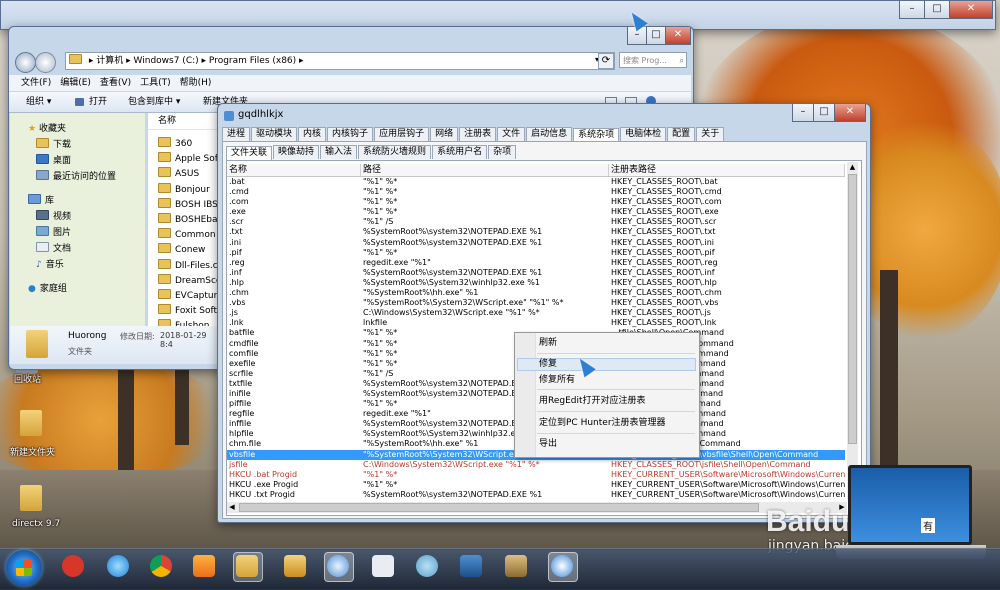 Image resolution: width=1000 pixels, height=590 pixels. Describe the element at coordinates (232, 507) in the screenshot. I see `scroll-left-icon: ◀` at that location.